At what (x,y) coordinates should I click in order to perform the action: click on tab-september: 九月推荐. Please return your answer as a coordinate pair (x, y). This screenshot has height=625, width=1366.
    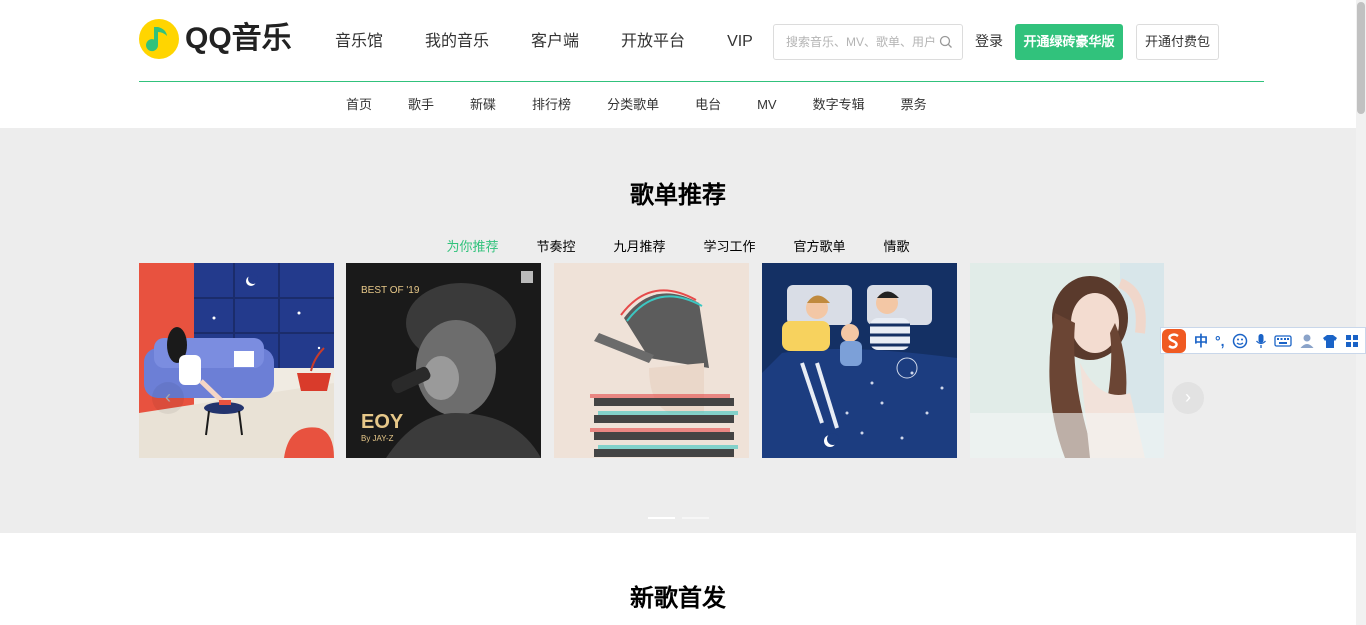
    Looking at the image, I should click on (639, 245).